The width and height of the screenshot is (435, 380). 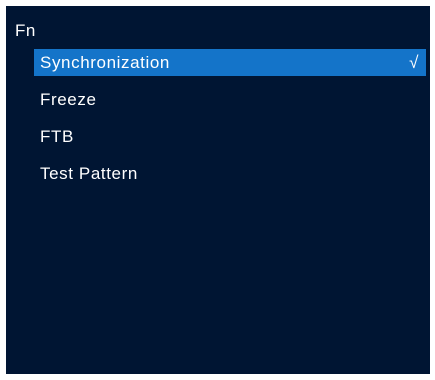 I want to click on menu-item-label: Test Pattern, so click(x=89, y=173).